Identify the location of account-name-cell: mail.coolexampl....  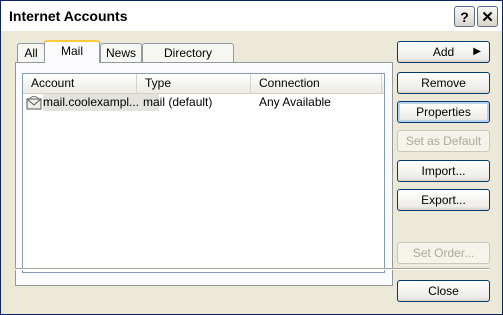
(101, 102).